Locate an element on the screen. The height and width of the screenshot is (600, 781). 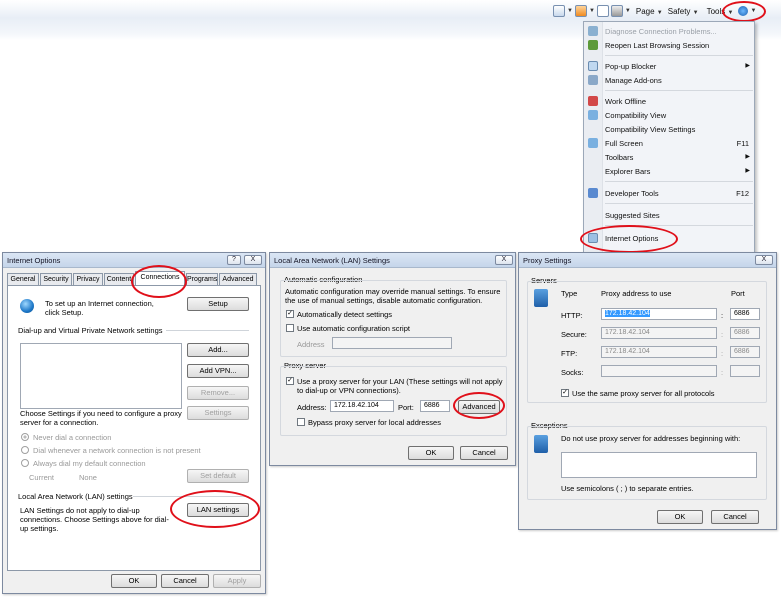
bypass-checkbox is located at coordinates (301, 422).